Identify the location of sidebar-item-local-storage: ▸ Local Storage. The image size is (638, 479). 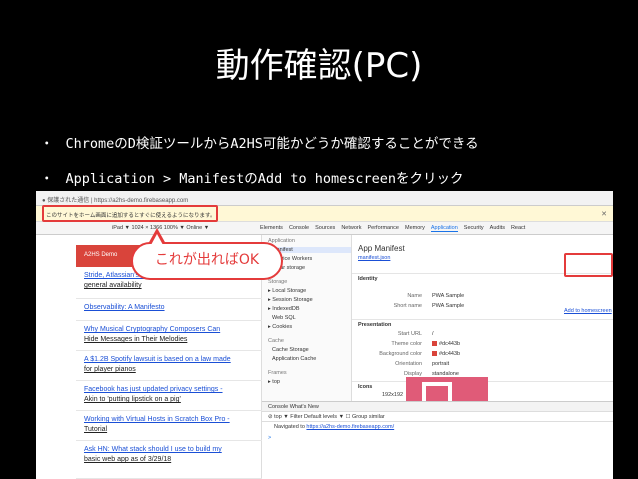
(287, 291).